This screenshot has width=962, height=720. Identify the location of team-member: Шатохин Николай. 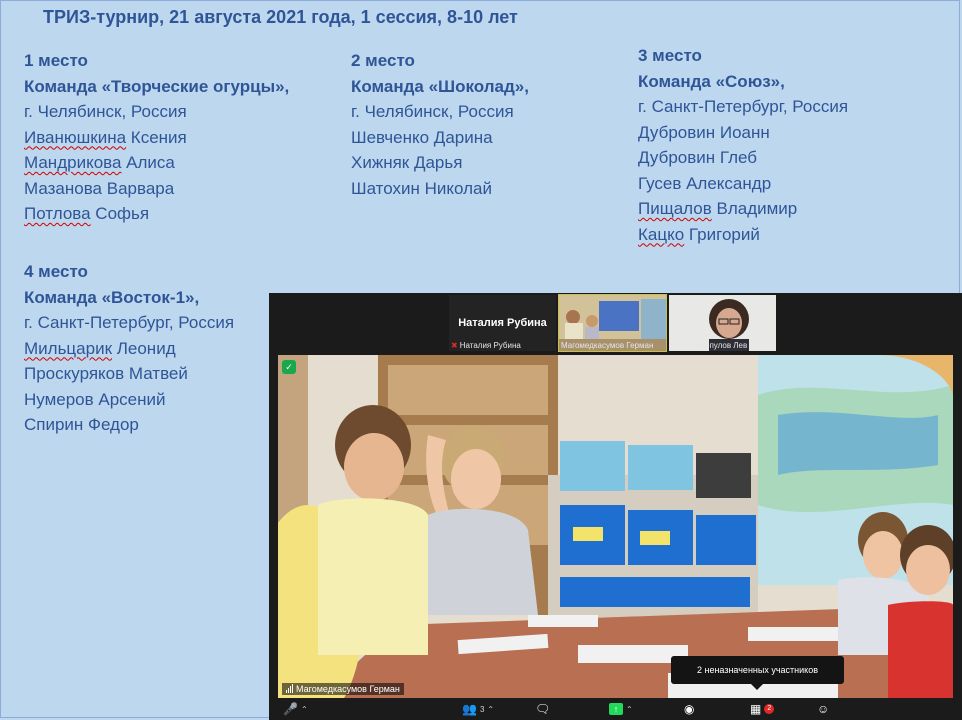
(440, 189).